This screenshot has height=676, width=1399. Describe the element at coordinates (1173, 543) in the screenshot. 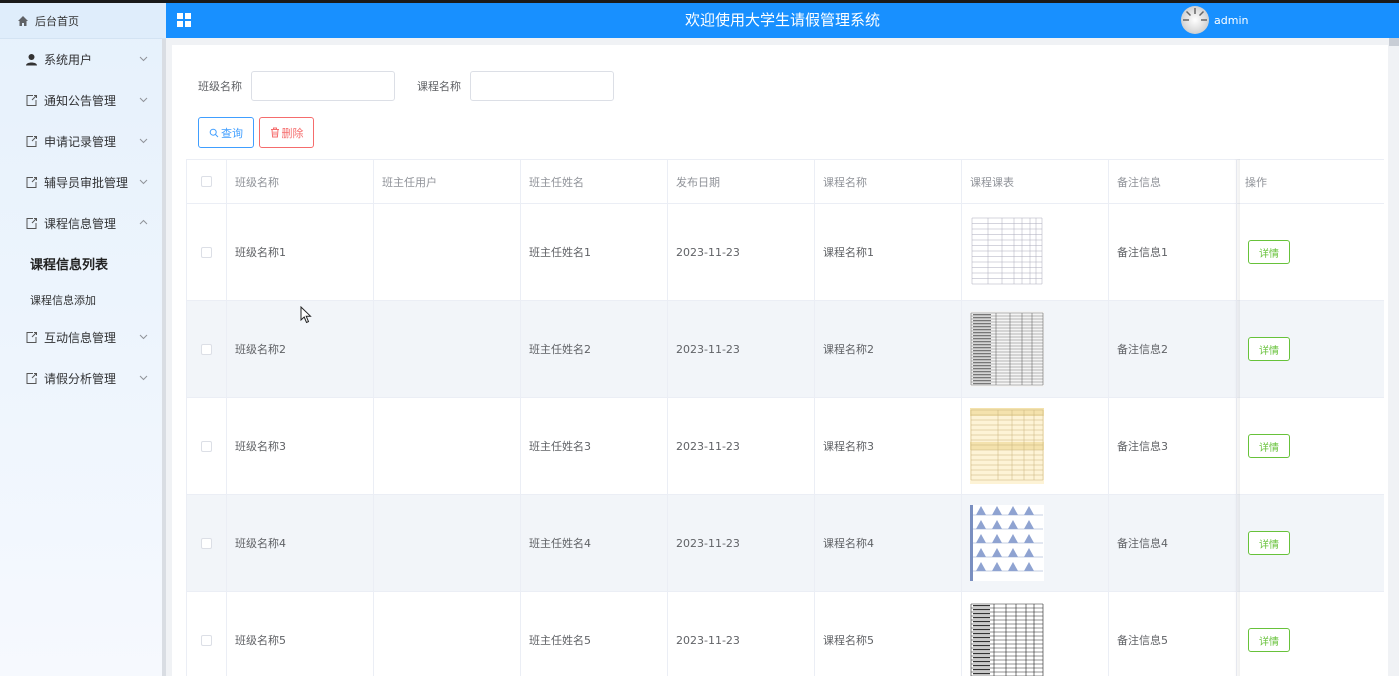

I see `cell-remark: 备注信息4` at that location.